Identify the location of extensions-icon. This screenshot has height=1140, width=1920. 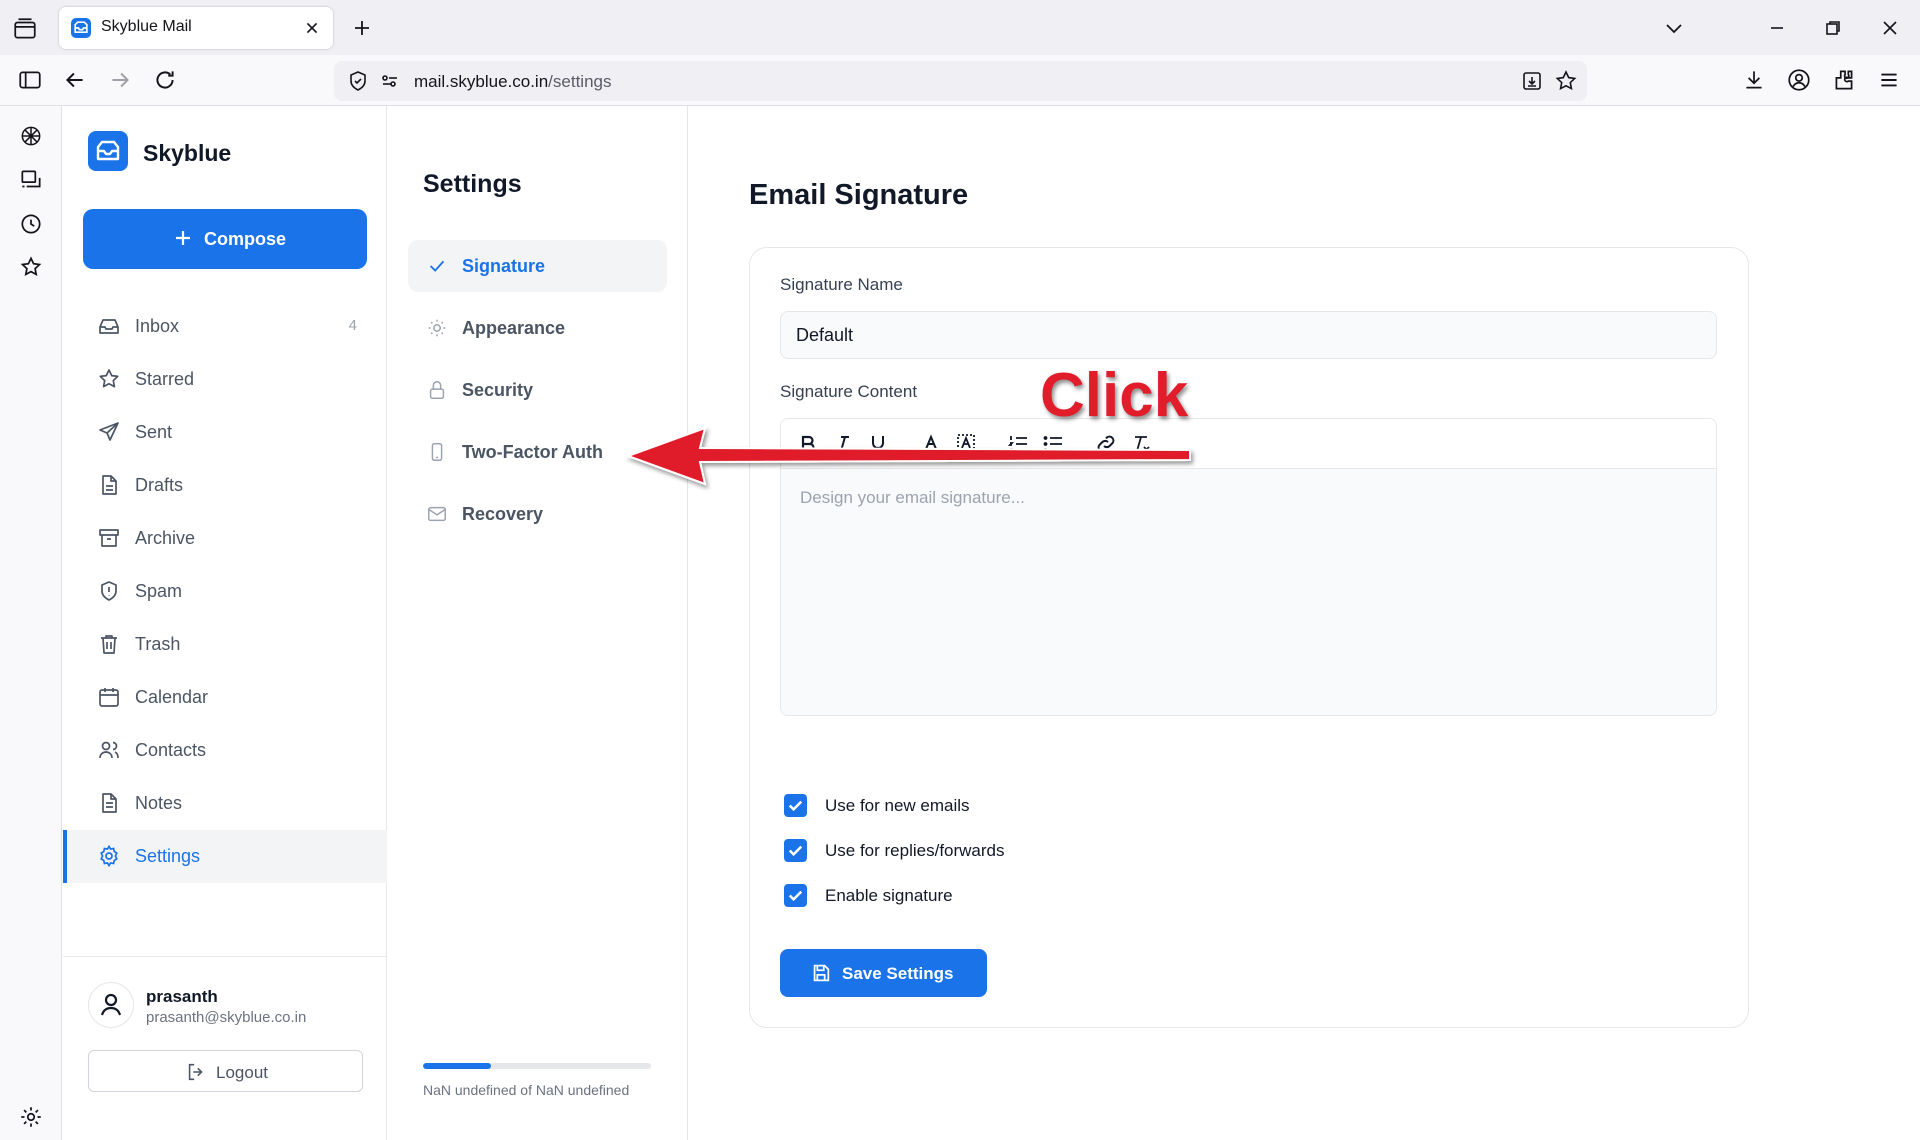
(1844, 80).